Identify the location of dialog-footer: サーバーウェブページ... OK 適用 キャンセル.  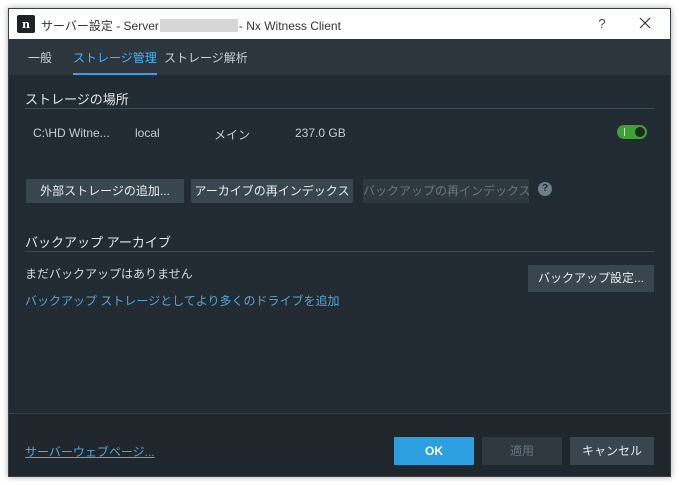
(339, 444).